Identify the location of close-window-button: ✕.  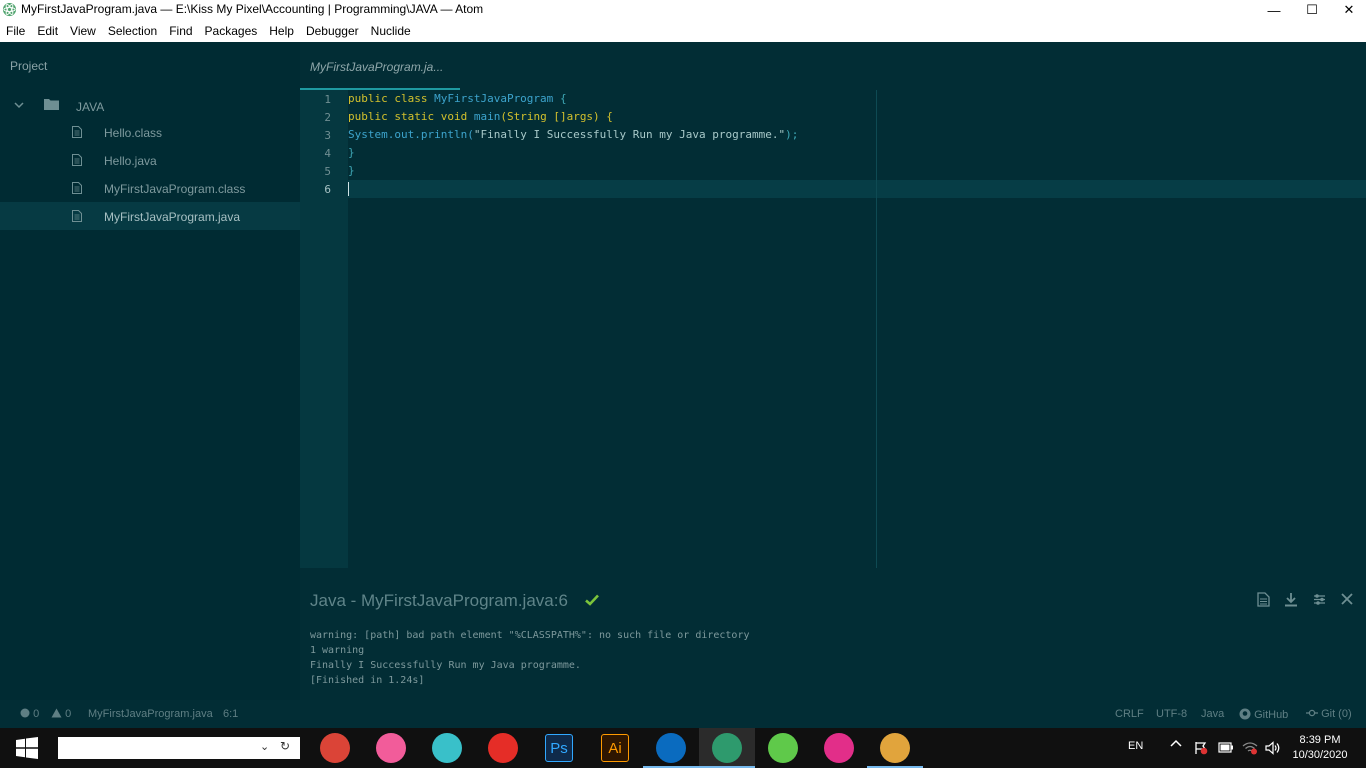
(1348, 10).